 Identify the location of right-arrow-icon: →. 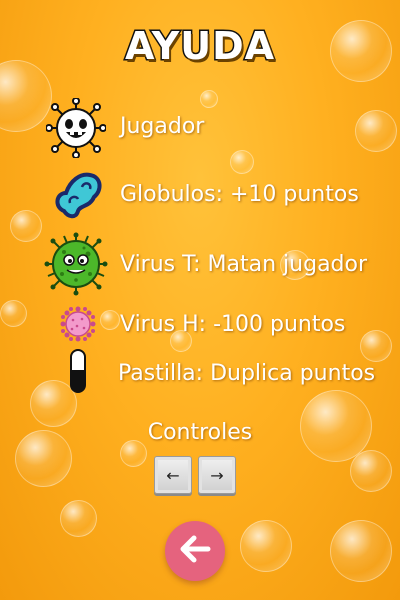
(217, 475).